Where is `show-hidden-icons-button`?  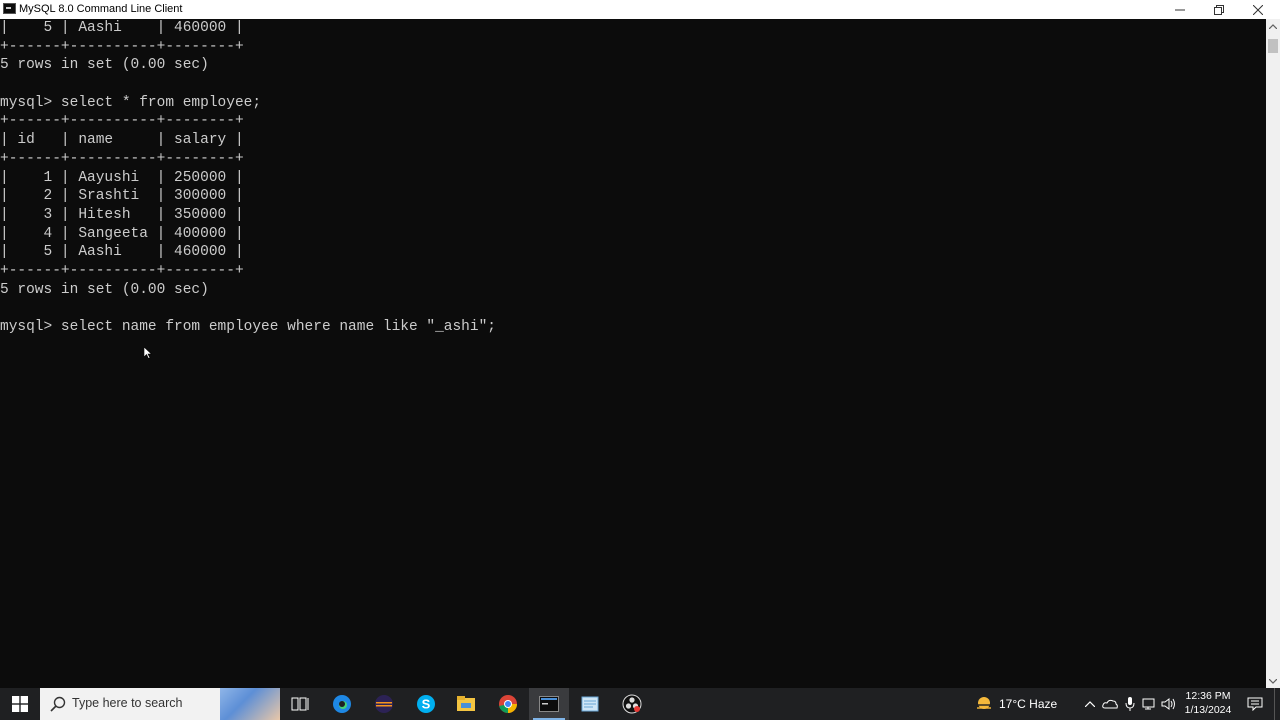 show-hidden-icons-button is located at coordinates (1090, 704).